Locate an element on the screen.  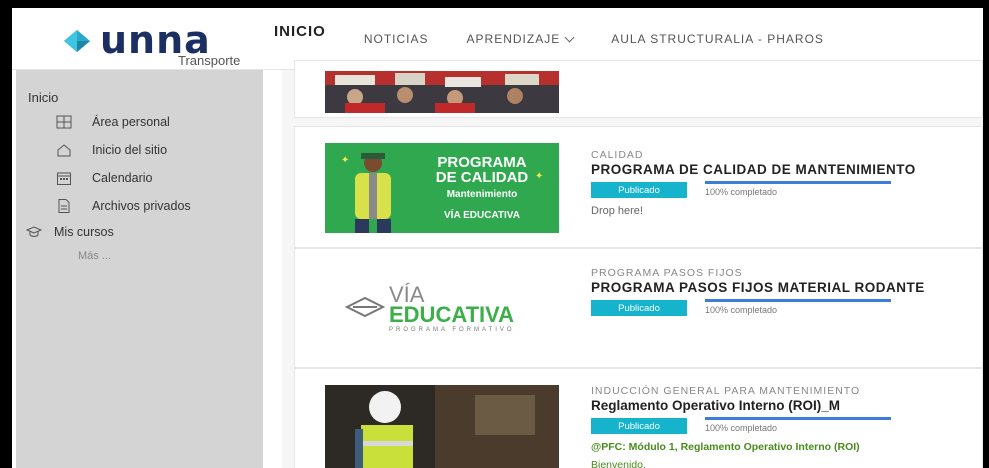
sidebar-item-label: Archivos privados is located at coordinates (141, 206).